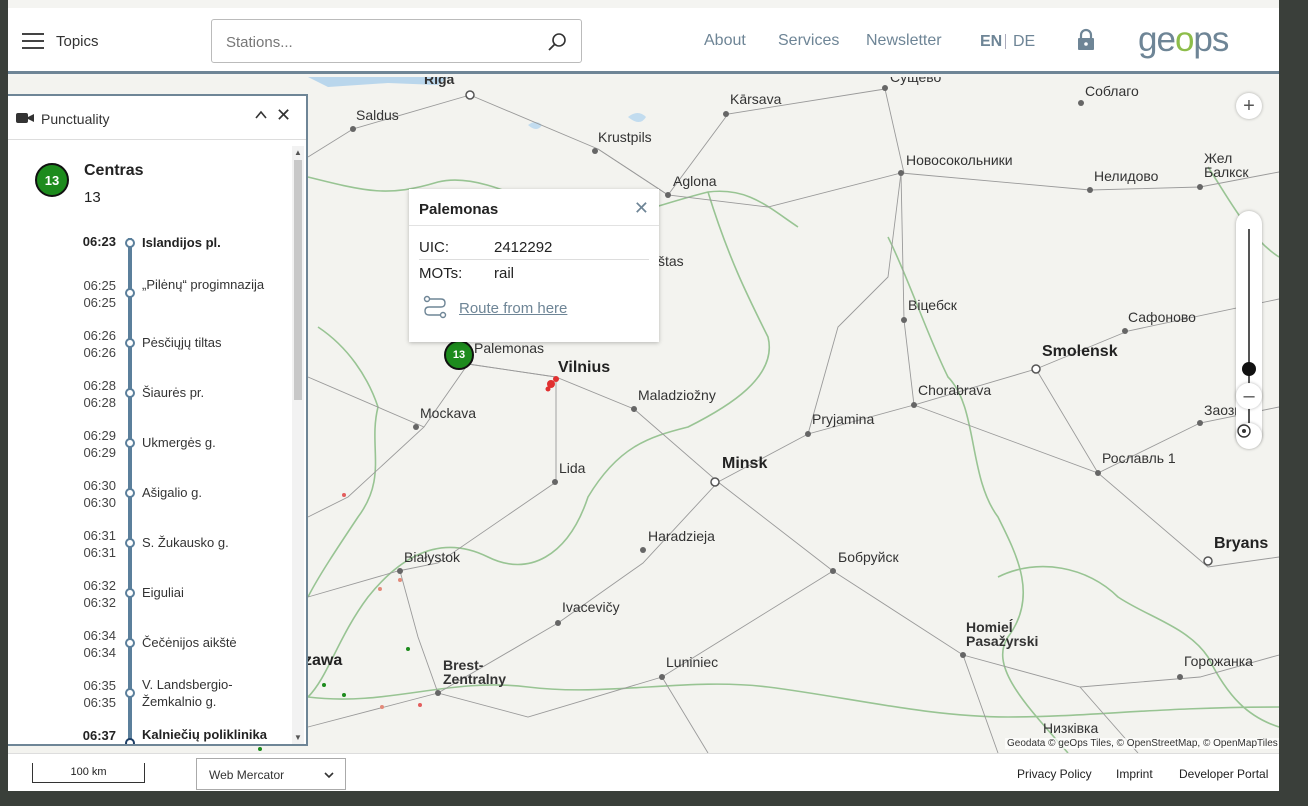  Describe the element at coordinates (99, 302) in the screenshot. I see `departure-time: 06:25` at that location.